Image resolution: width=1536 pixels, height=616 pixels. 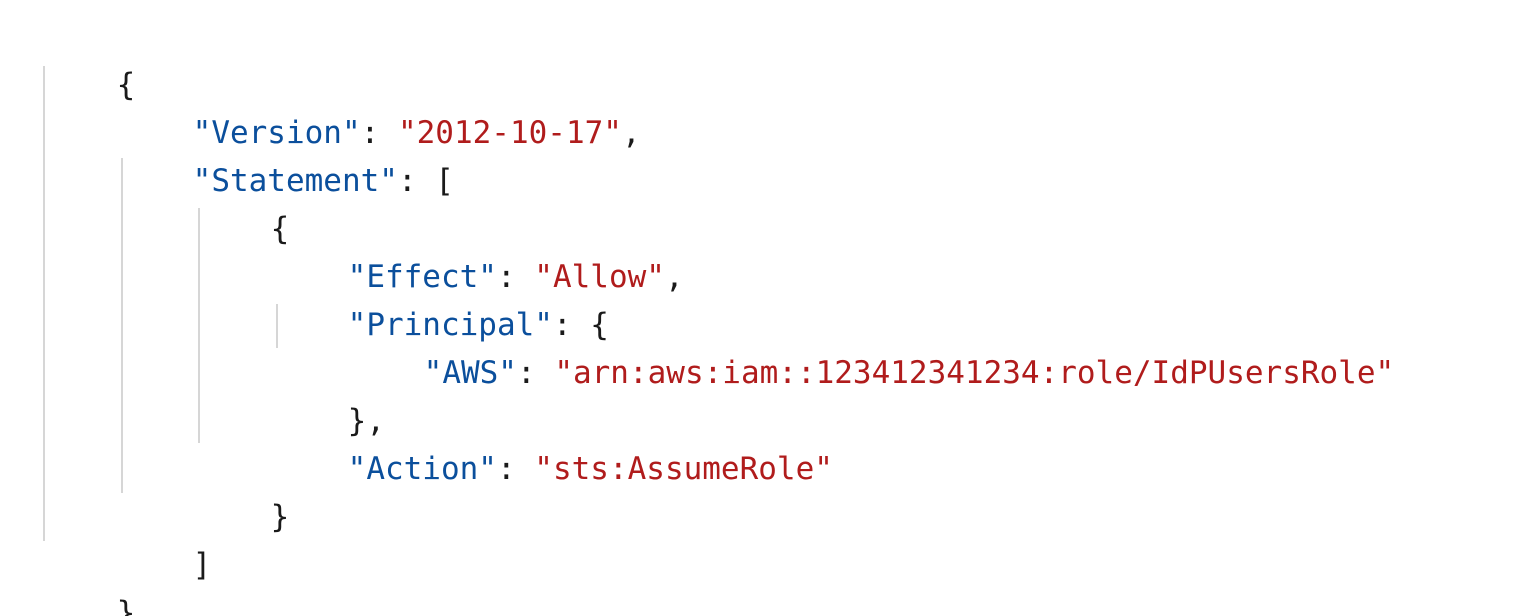 I want to click on code-line-9: "Action": "sts:AssumeRole", so click(x=553, y=442).